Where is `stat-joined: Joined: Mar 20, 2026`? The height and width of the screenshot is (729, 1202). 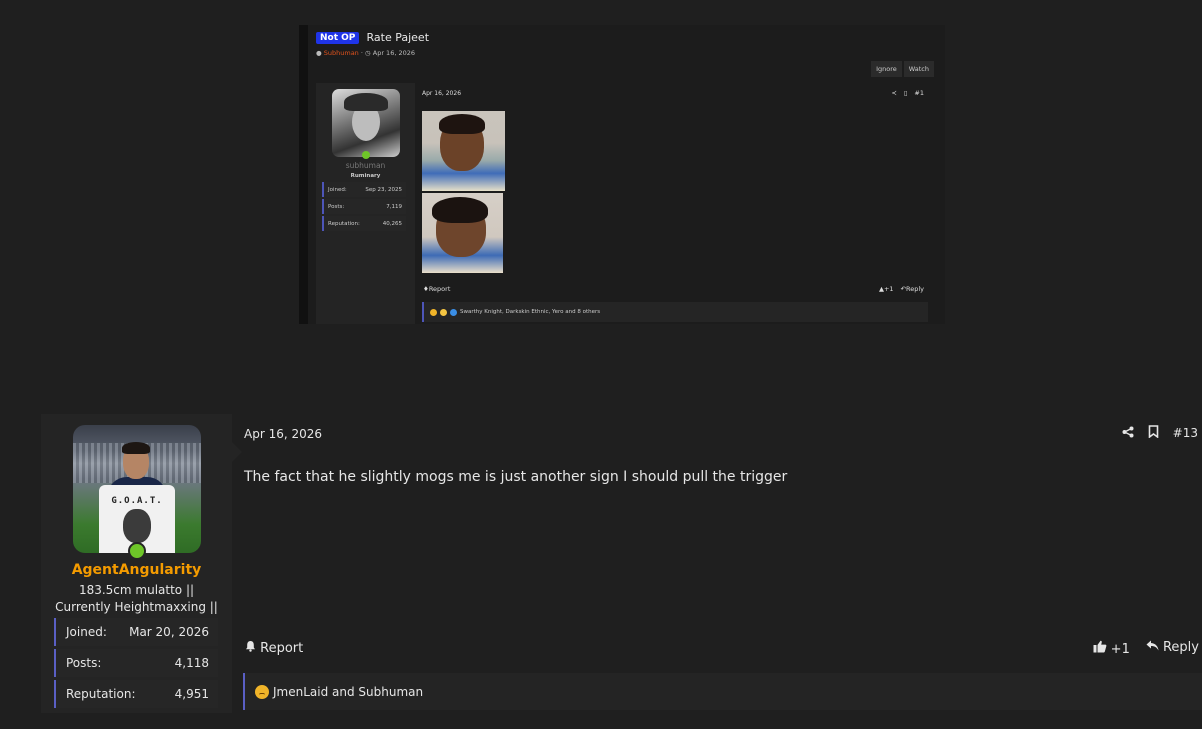 stat-joined: Joined: Mar 20, 2026 is located at coordinates (136, 632).